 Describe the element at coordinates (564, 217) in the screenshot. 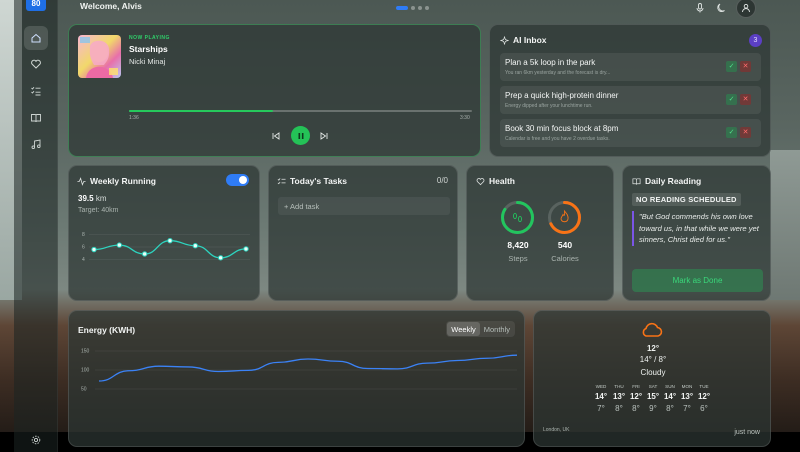

I see `calories-ring` at that location.